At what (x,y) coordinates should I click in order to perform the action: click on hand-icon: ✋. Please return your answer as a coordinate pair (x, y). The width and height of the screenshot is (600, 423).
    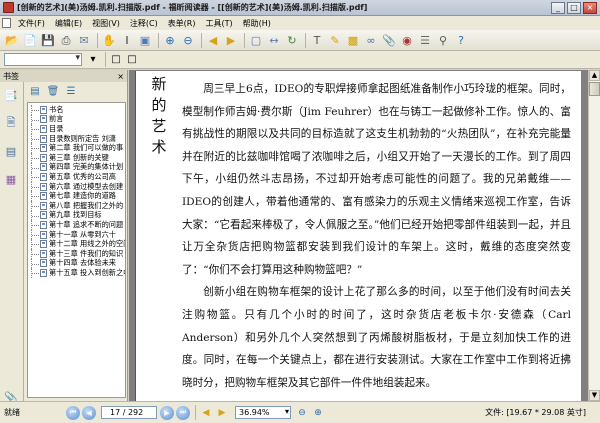
    Looking at the image, I should click on (109, 40).